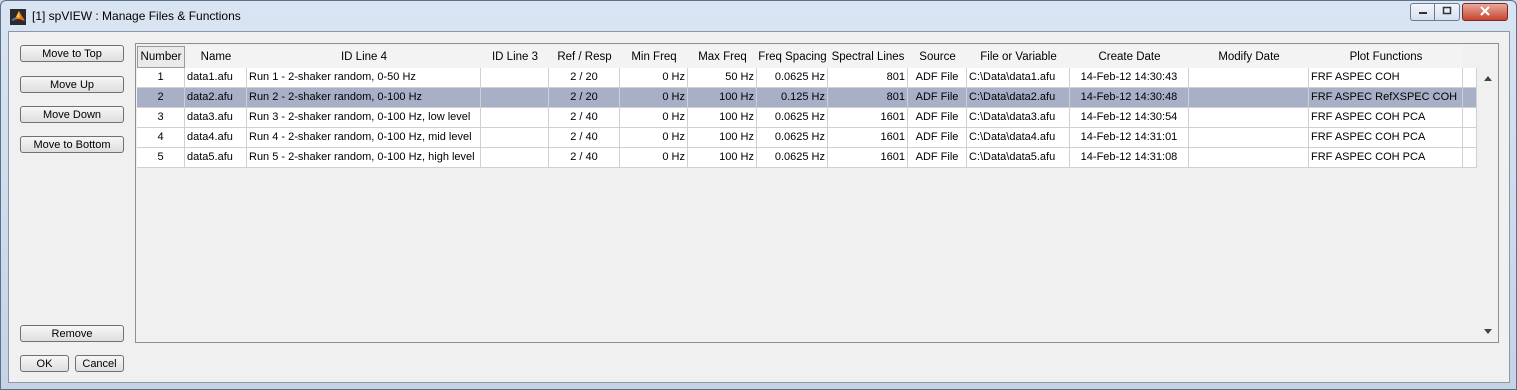  I want to click on cell-plot-functions: FRF ASPEC COH, so click(1386, 78).